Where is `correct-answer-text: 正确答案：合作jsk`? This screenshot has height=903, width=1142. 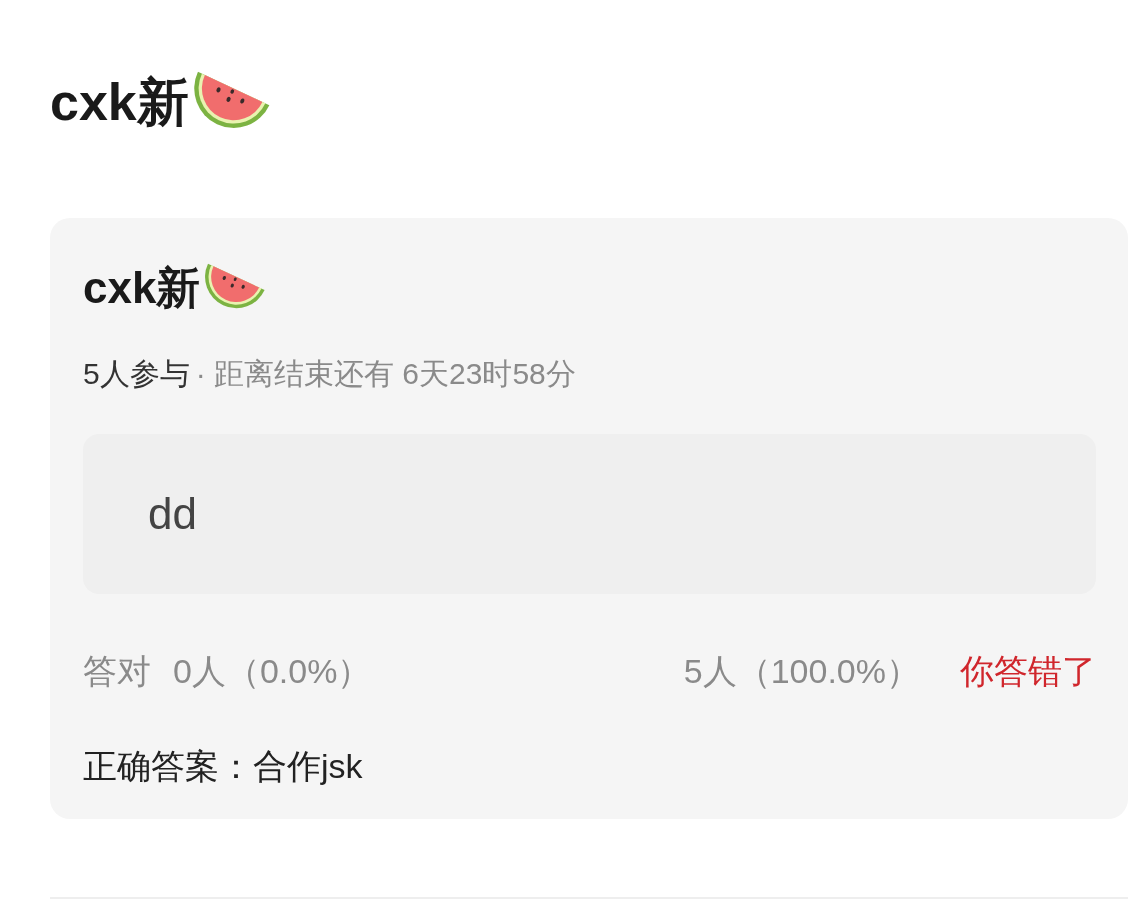
correct-answer-text: 正确答案：合作jsk is located at coordinates (223, 766).